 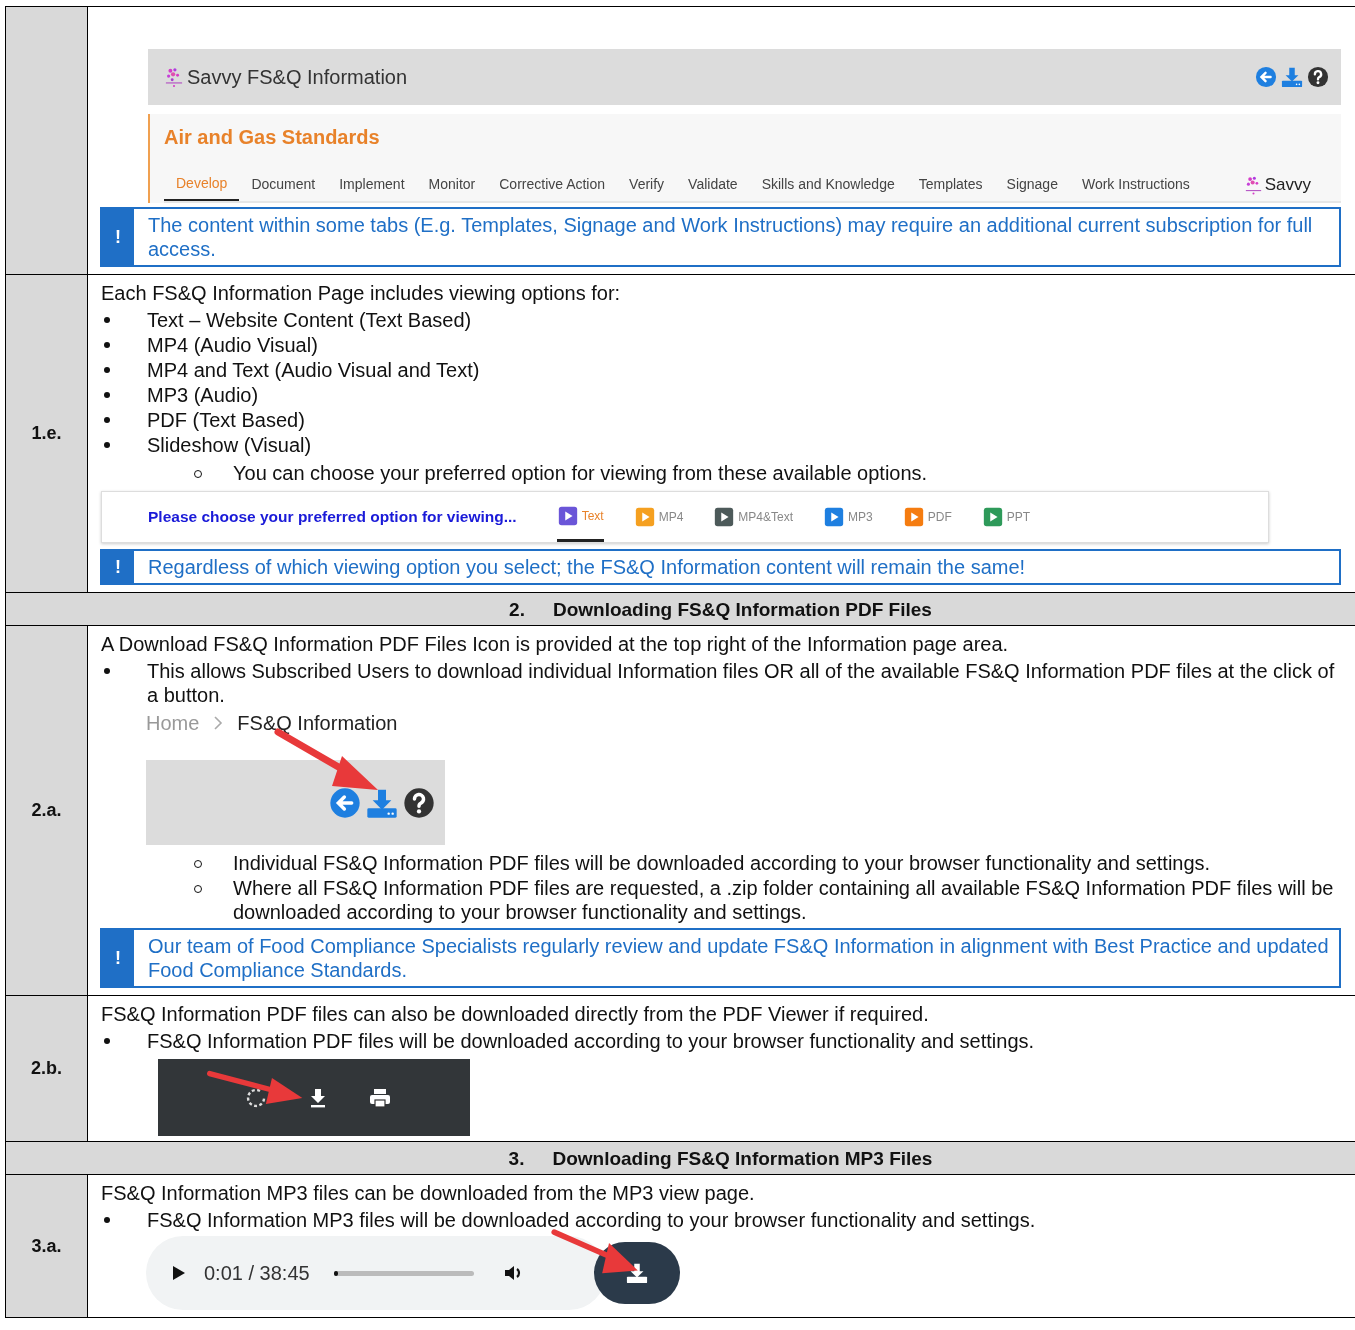 I want to click on download-icon, so click(x=637, y=1273).